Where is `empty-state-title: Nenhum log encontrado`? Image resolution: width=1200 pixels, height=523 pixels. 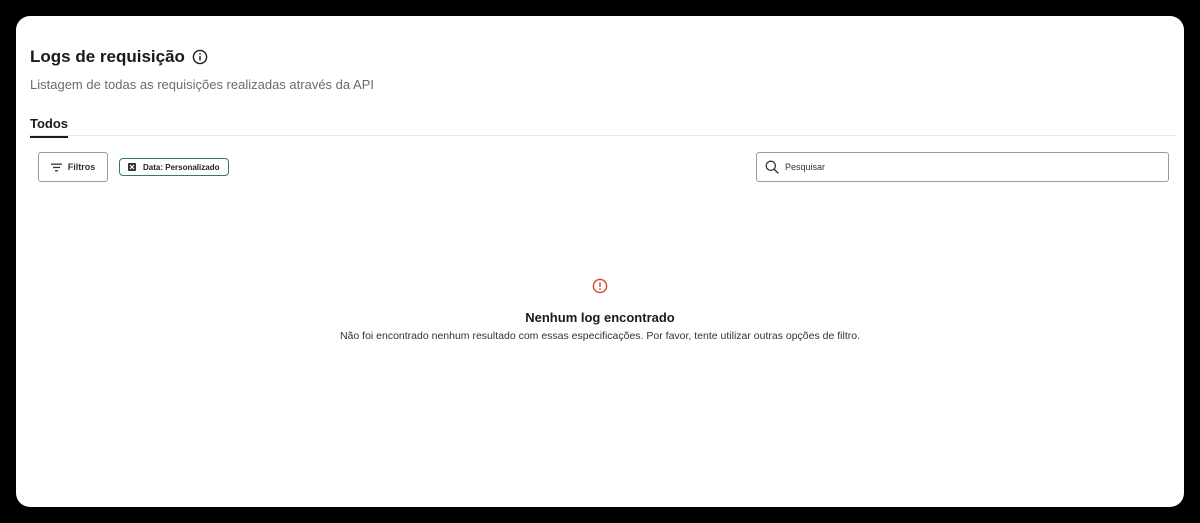 empty-state-title: Nenhum log encontrado is located at coordinates (600, 317).